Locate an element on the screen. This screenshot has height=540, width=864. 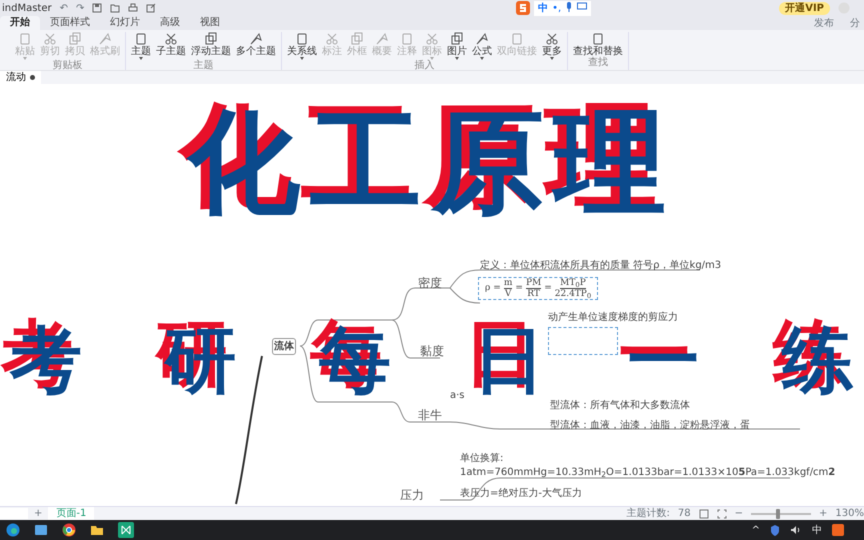
ribbon-button: 主题 is located at coordinates (141, 46).